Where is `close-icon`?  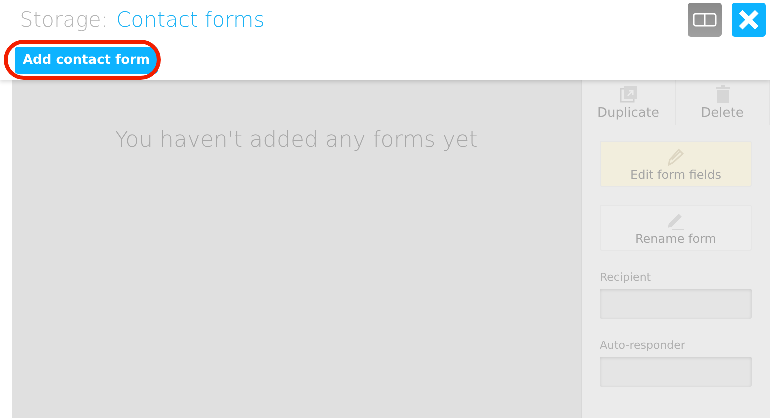
close-icon is located at coordinates (749, 20).